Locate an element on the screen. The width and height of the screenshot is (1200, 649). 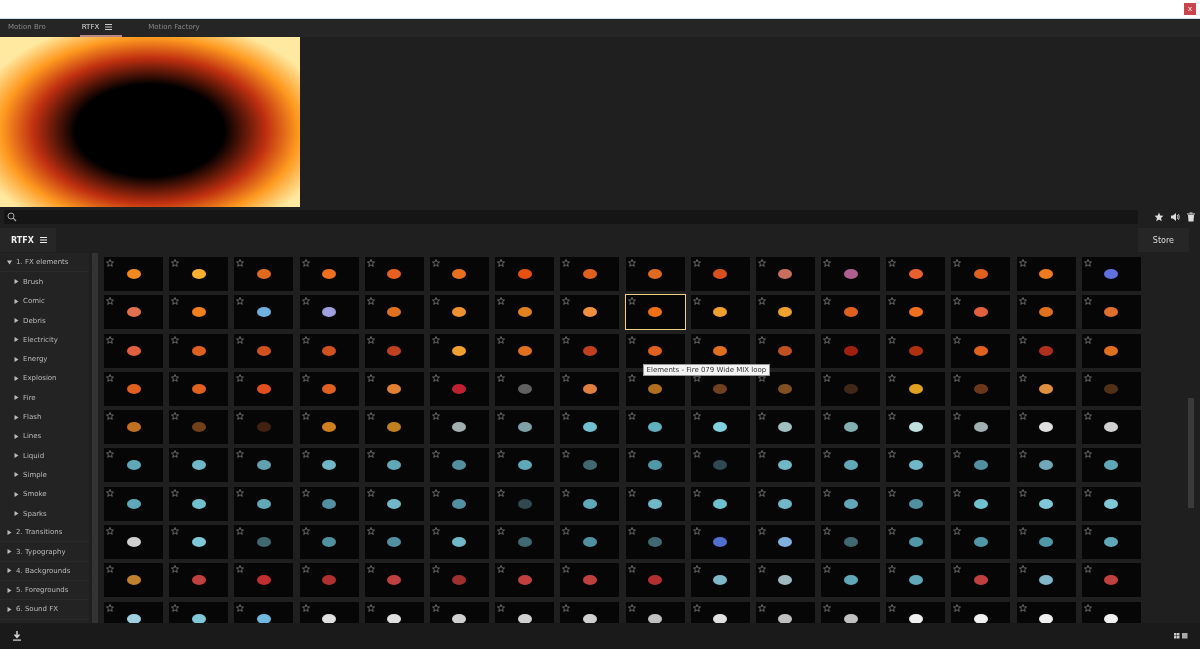
download-icon is located at coordinates (17, 636).